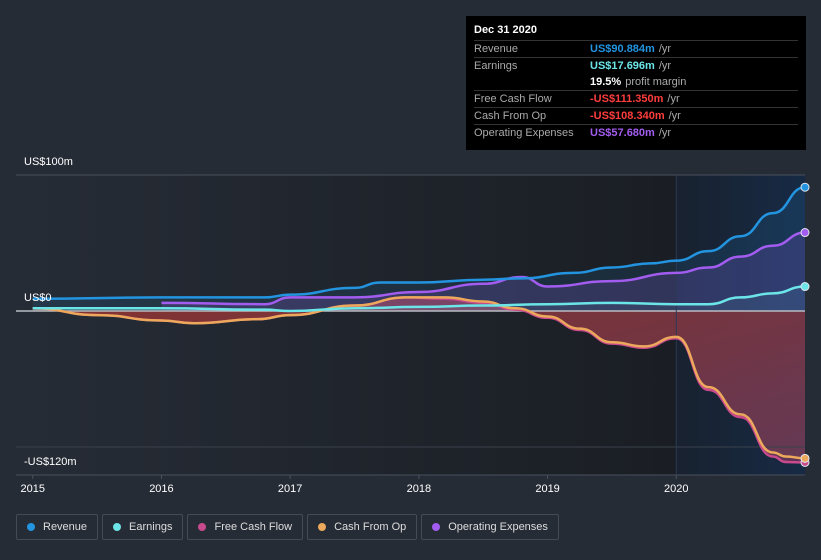 This screenshot has width=821, height=560. I want to click on tooltip-label: Cash From Op, so click(510, 116).